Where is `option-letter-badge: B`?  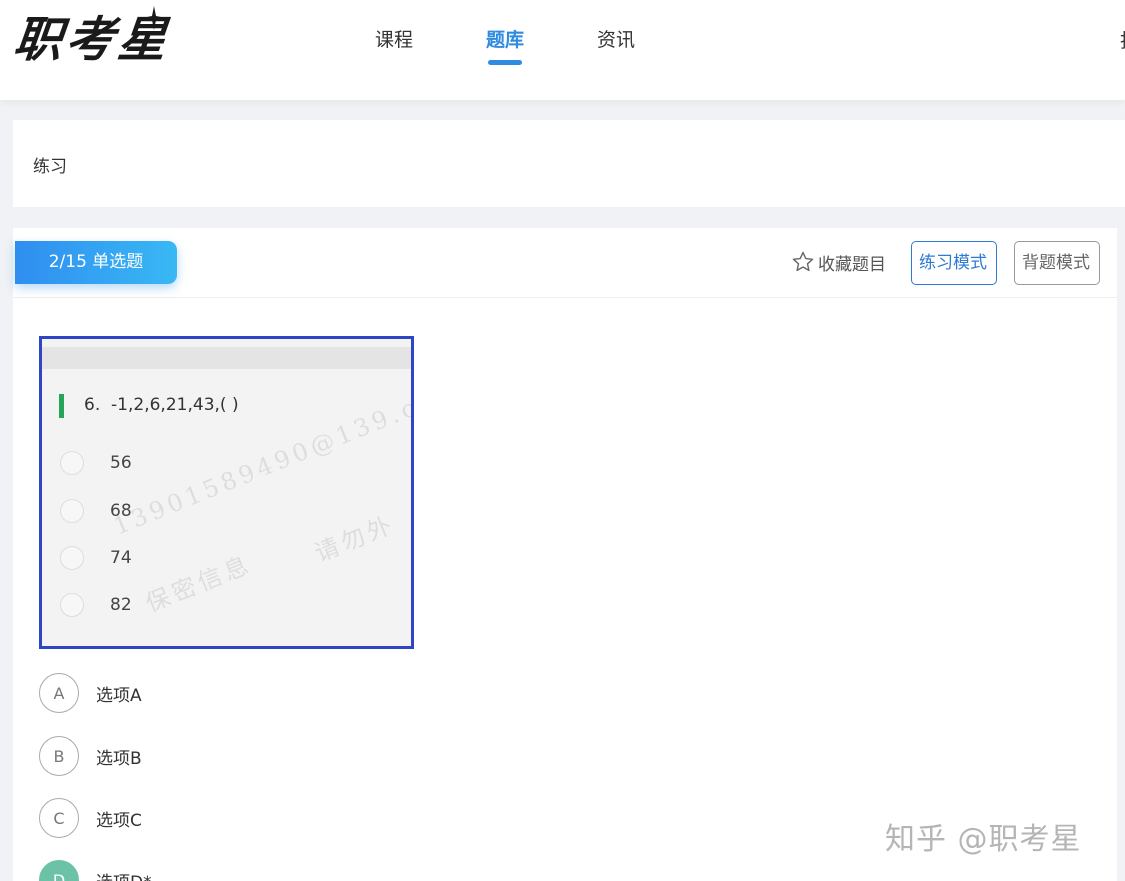
option-letter-badge: B is located at coordinates (59, 756).